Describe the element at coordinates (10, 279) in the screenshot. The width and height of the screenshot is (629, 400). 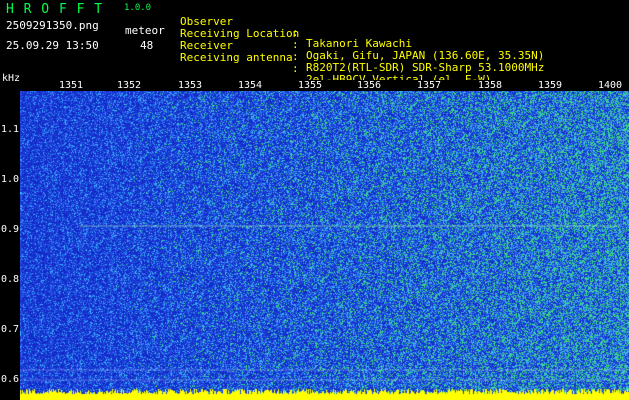
I see `freq-tick-0-8: 0.8` at that location.